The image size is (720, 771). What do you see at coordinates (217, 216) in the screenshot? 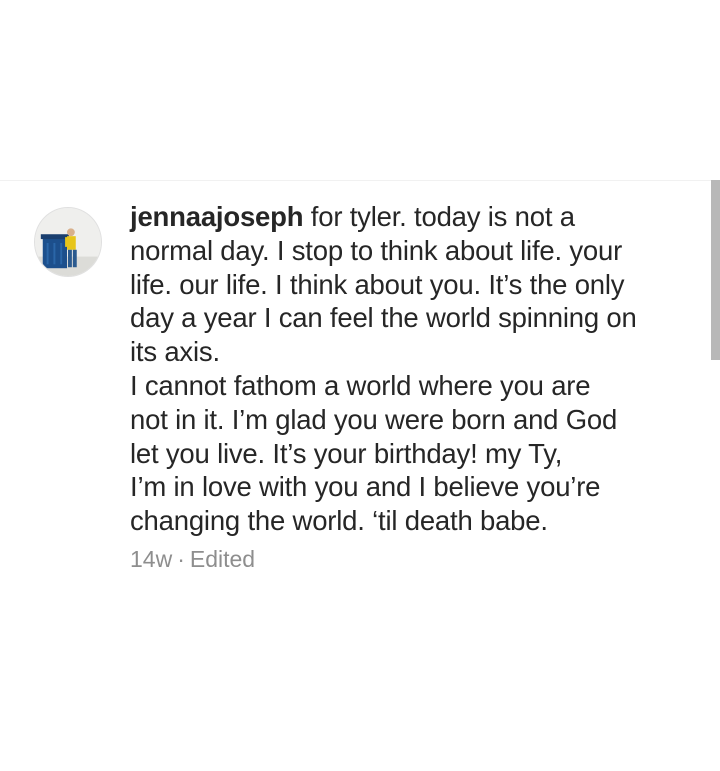
I see `username-link: jennaajoseph` at bounding box center [217, 216].